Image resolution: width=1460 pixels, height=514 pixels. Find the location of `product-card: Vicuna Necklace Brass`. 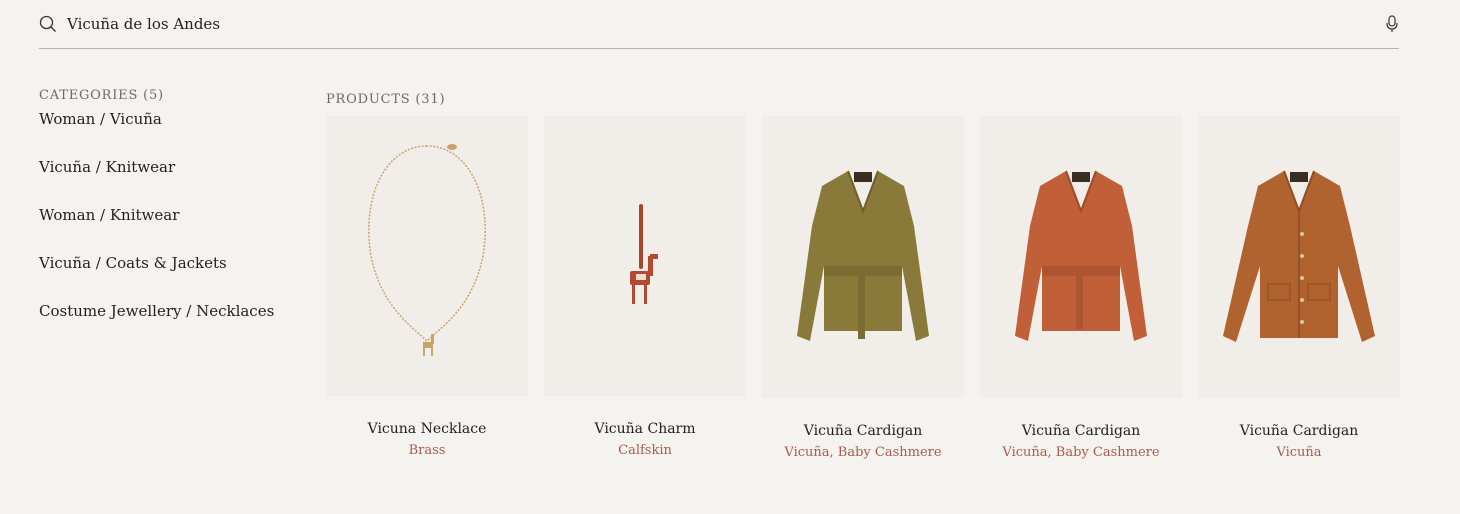

product-card: Vicuna Necklace Brass is located at coordinates (427, 288).